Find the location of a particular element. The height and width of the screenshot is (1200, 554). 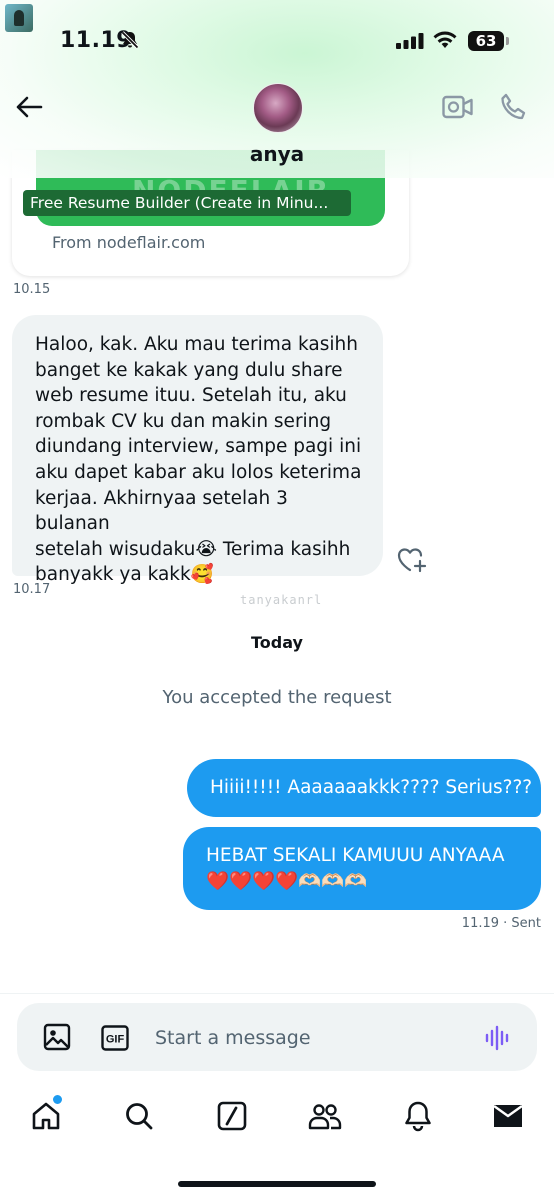

conversation-header: anya is located at coordinates (277, 129).